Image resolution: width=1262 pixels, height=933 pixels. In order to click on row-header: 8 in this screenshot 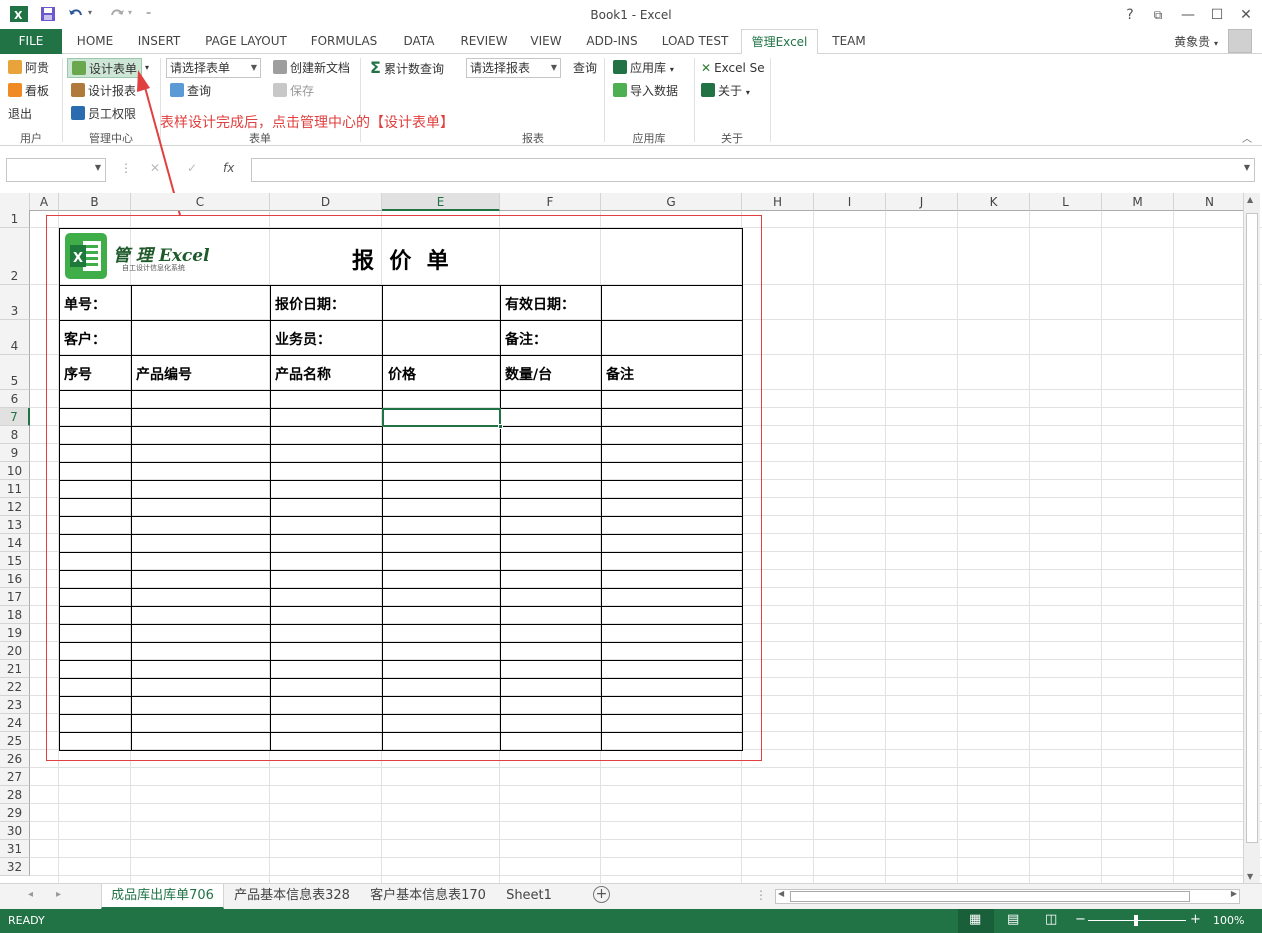, I will do `click(15, 435)`.